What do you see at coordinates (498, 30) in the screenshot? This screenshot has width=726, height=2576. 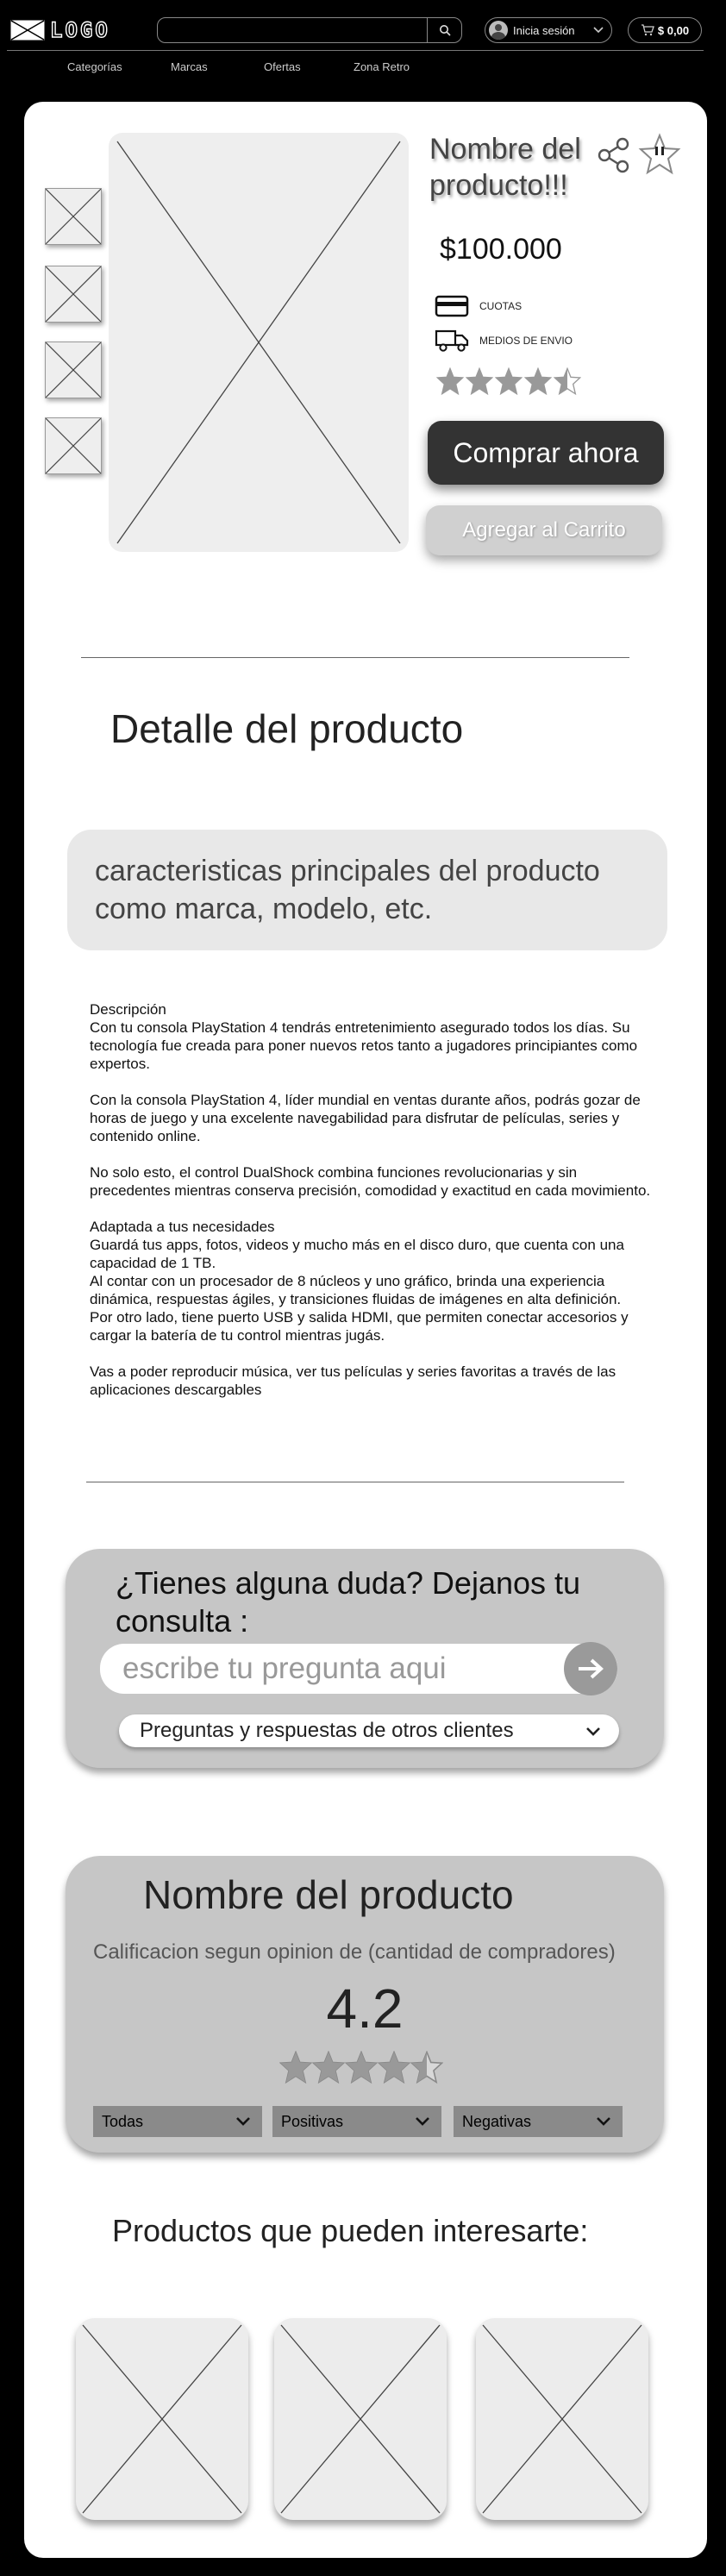 I see `user-avatar-icon` at bounding box center [498, 30].